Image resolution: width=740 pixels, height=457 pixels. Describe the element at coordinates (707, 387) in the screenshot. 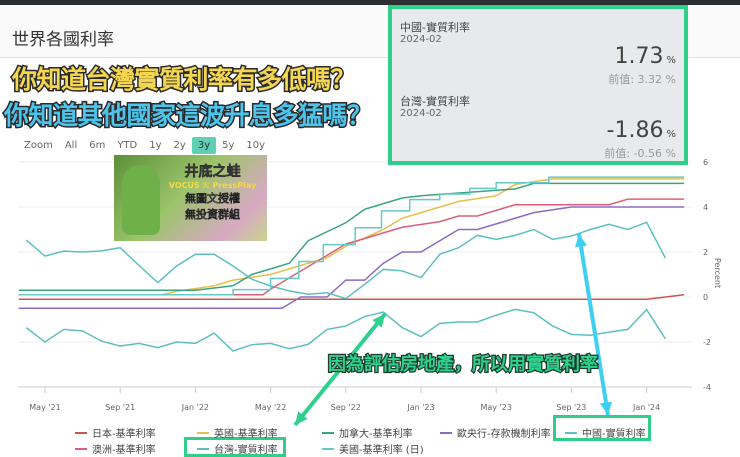

I see `y-tick-label: -4` at that location.